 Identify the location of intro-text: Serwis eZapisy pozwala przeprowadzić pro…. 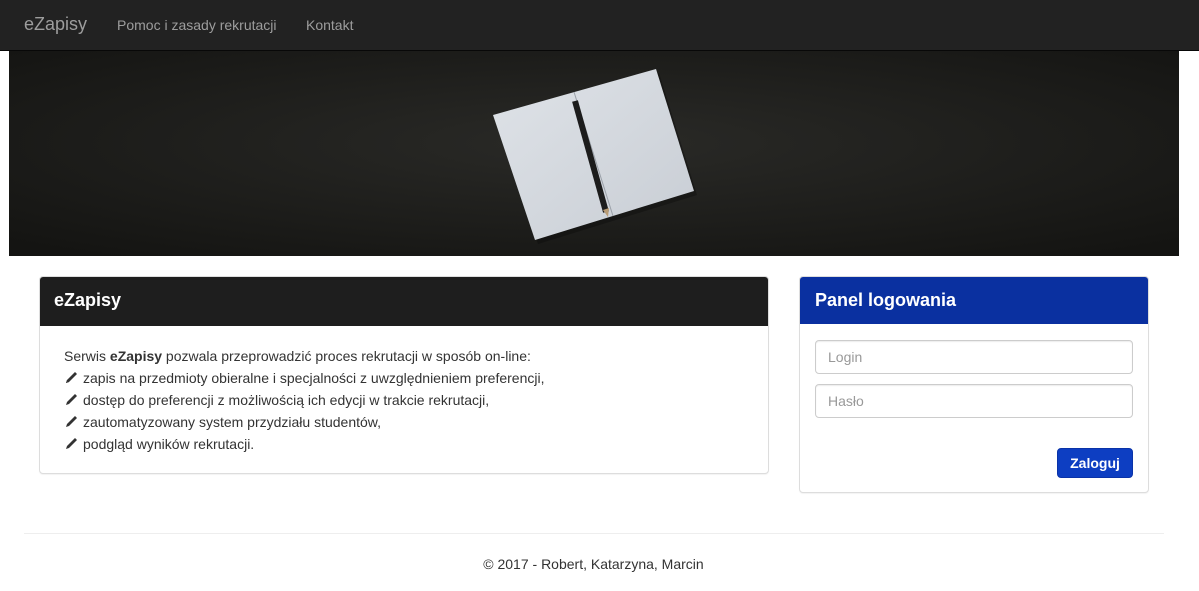
(297, 356).